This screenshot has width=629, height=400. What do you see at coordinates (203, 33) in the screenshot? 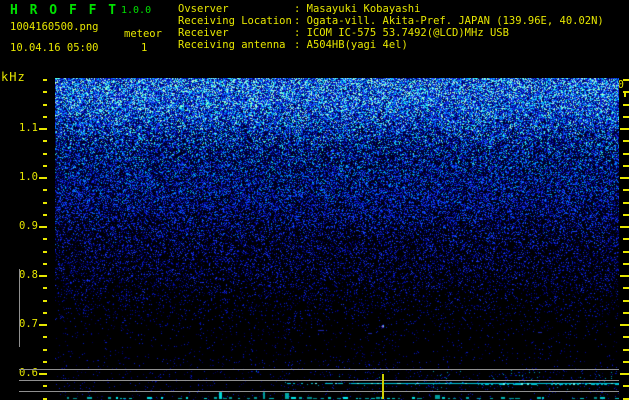
I see `info-label: Receiver` at bounding box center [203, 33].